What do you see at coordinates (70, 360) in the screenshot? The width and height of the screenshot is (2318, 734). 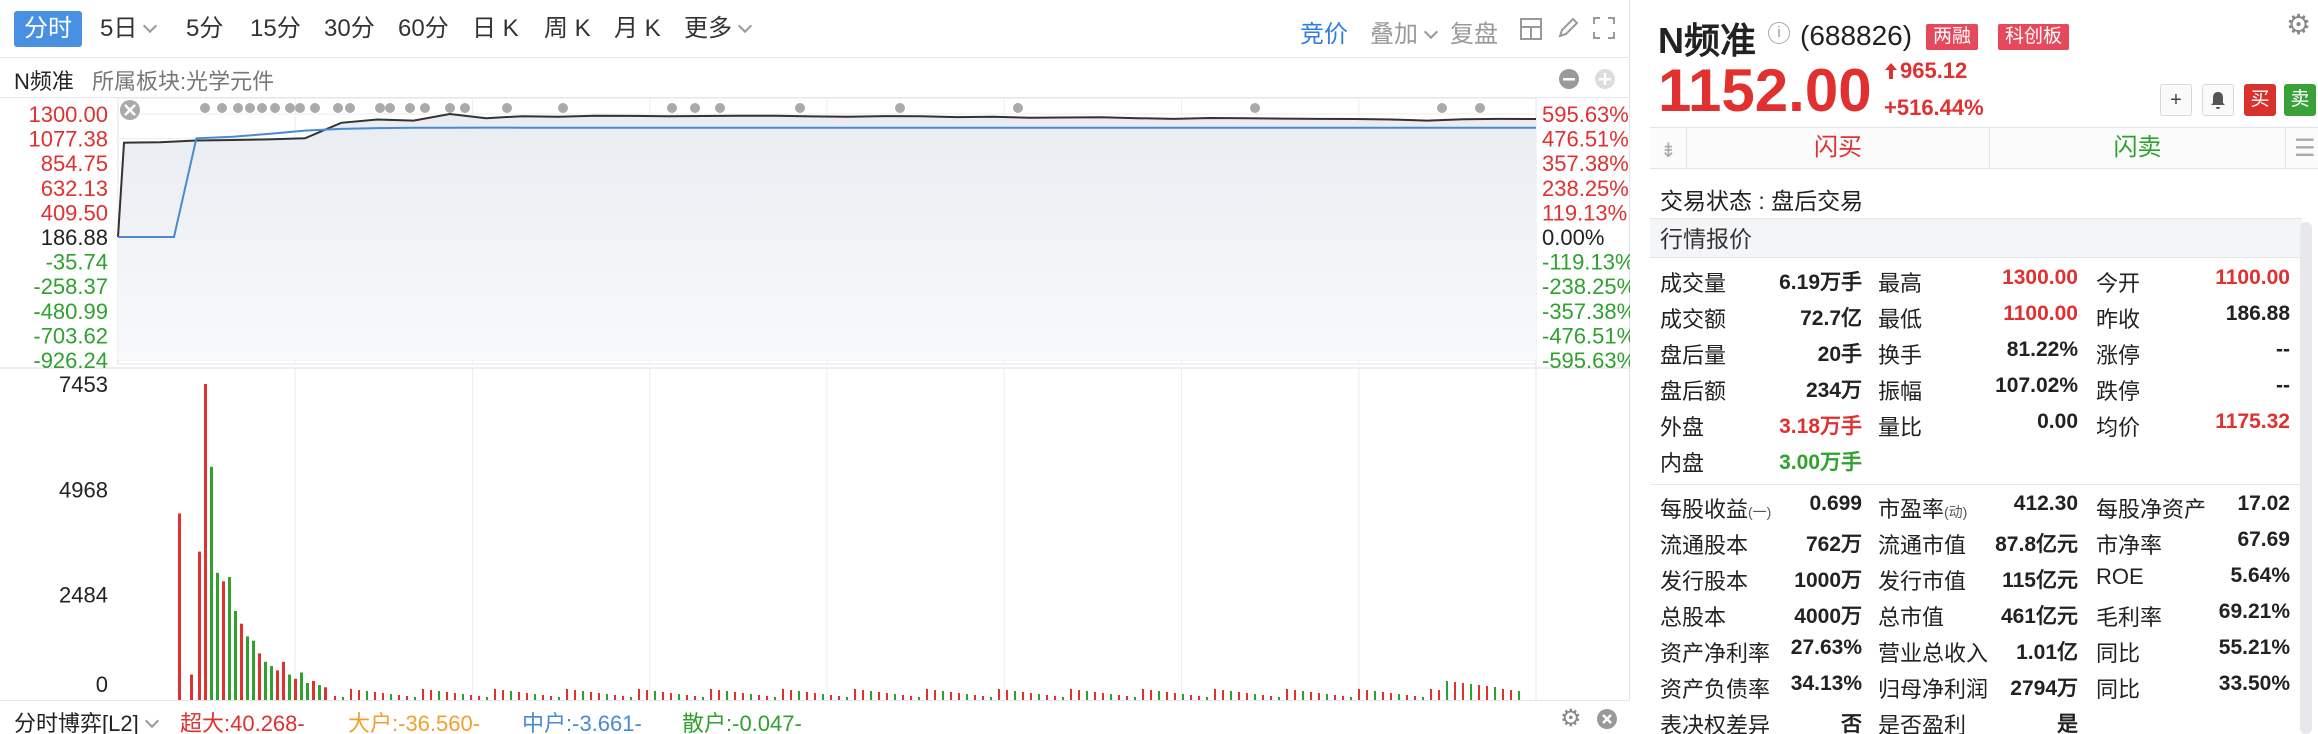 I see `left-price-tick: -926.24` at bounding box center [70, 360].